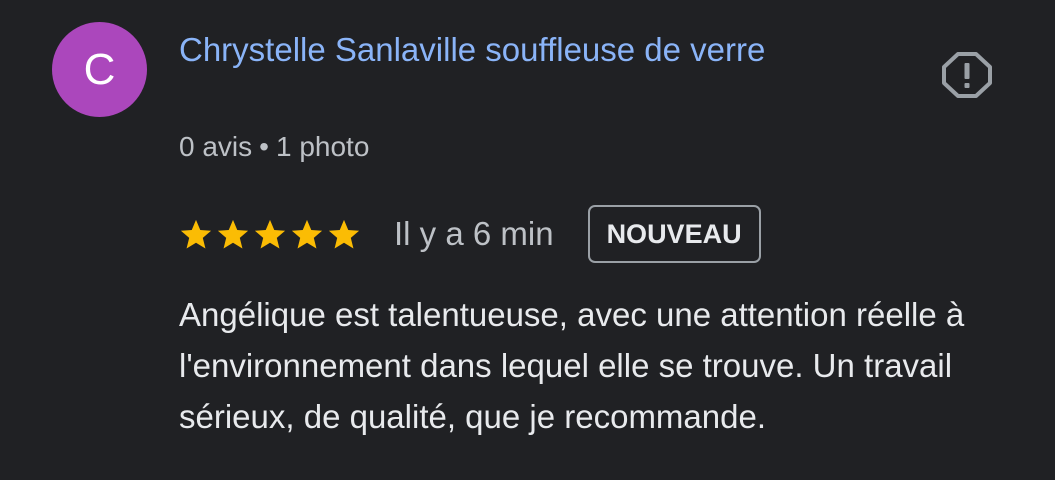 This screenshot has width=1055, height=480. Describe the element at coordinates (216, 146) in the screenshot. I see `review-count: 0 avis` at that location.